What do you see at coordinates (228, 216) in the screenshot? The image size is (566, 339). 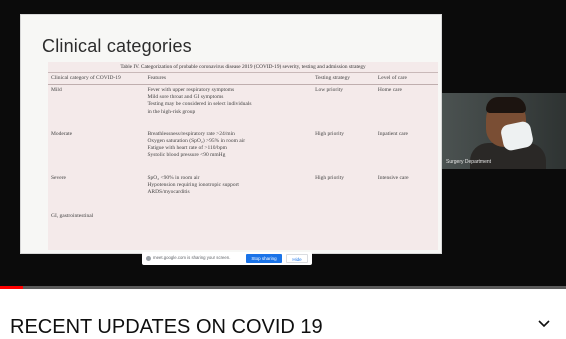 I see `features-cell` at bounding box center [228, 216].